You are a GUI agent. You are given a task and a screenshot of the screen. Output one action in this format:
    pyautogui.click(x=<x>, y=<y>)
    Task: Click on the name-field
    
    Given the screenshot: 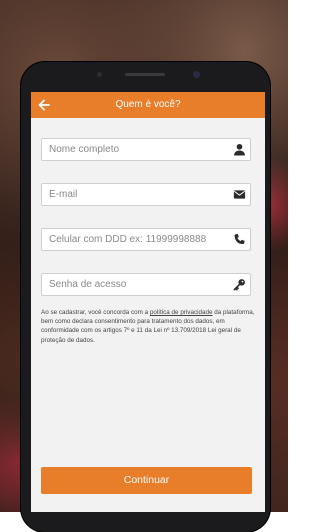 What is the action you would take?
    pyautogui.click(x=146, y=149)
    